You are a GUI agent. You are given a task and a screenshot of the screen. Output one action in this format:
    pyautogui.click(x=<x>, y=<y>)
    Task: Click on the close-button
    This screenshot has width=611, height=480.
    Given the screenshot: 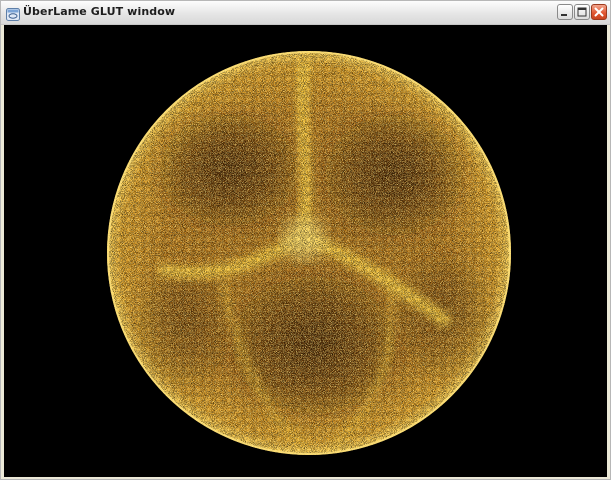 What is the action you would take?
    pyautogui.click(x=599, y=12)
    